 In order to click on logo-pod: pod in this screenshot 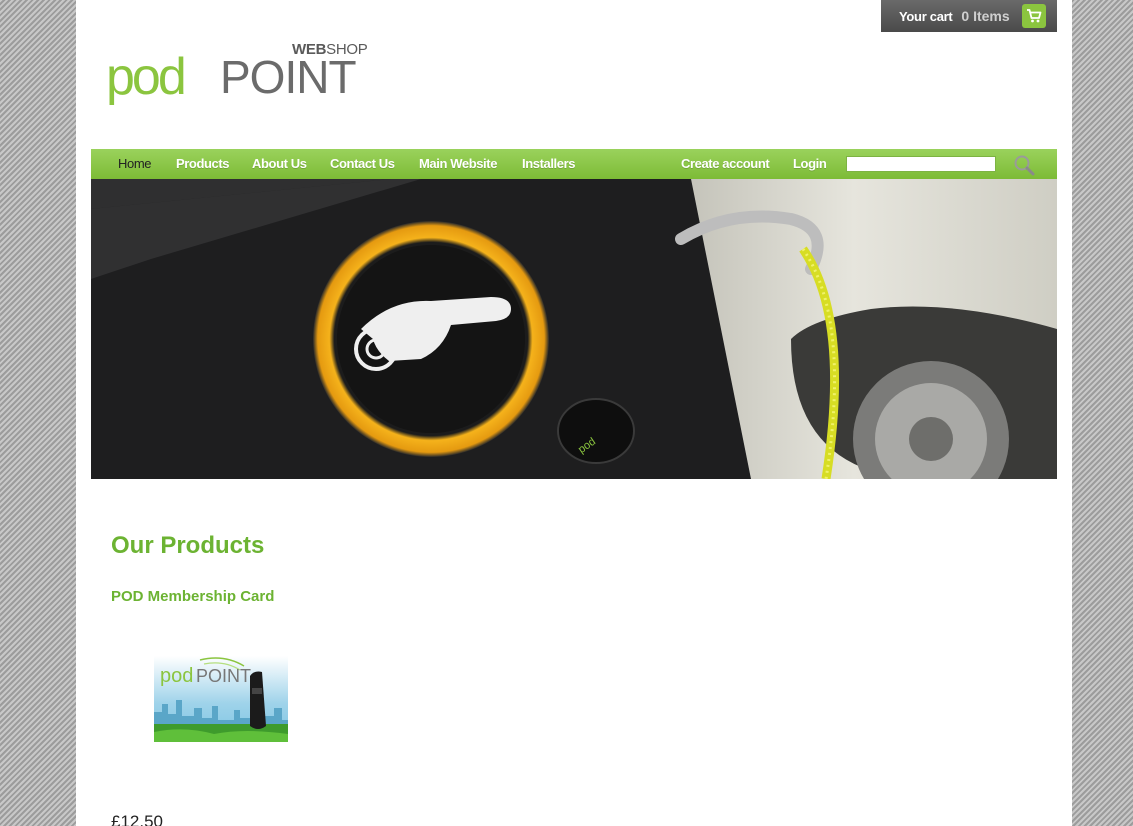, I will do `click(146, 77)`.